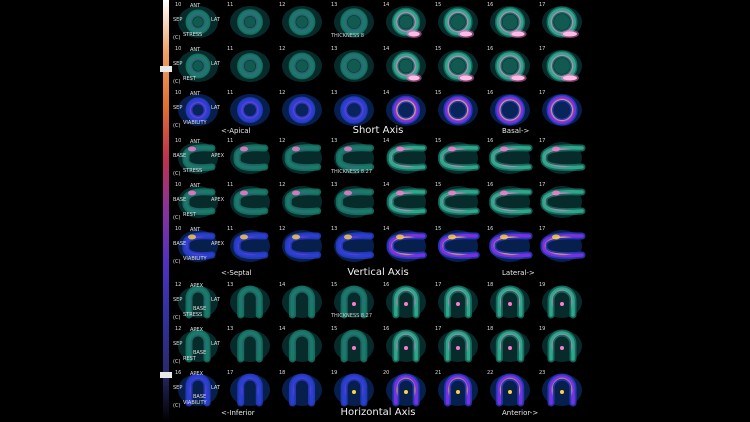 Image resolution: width=750 pixels, height=422 pixels. Describe the element at coordinates (189, 359) in the screenshot. I see `row-type-label: REST` at that location.